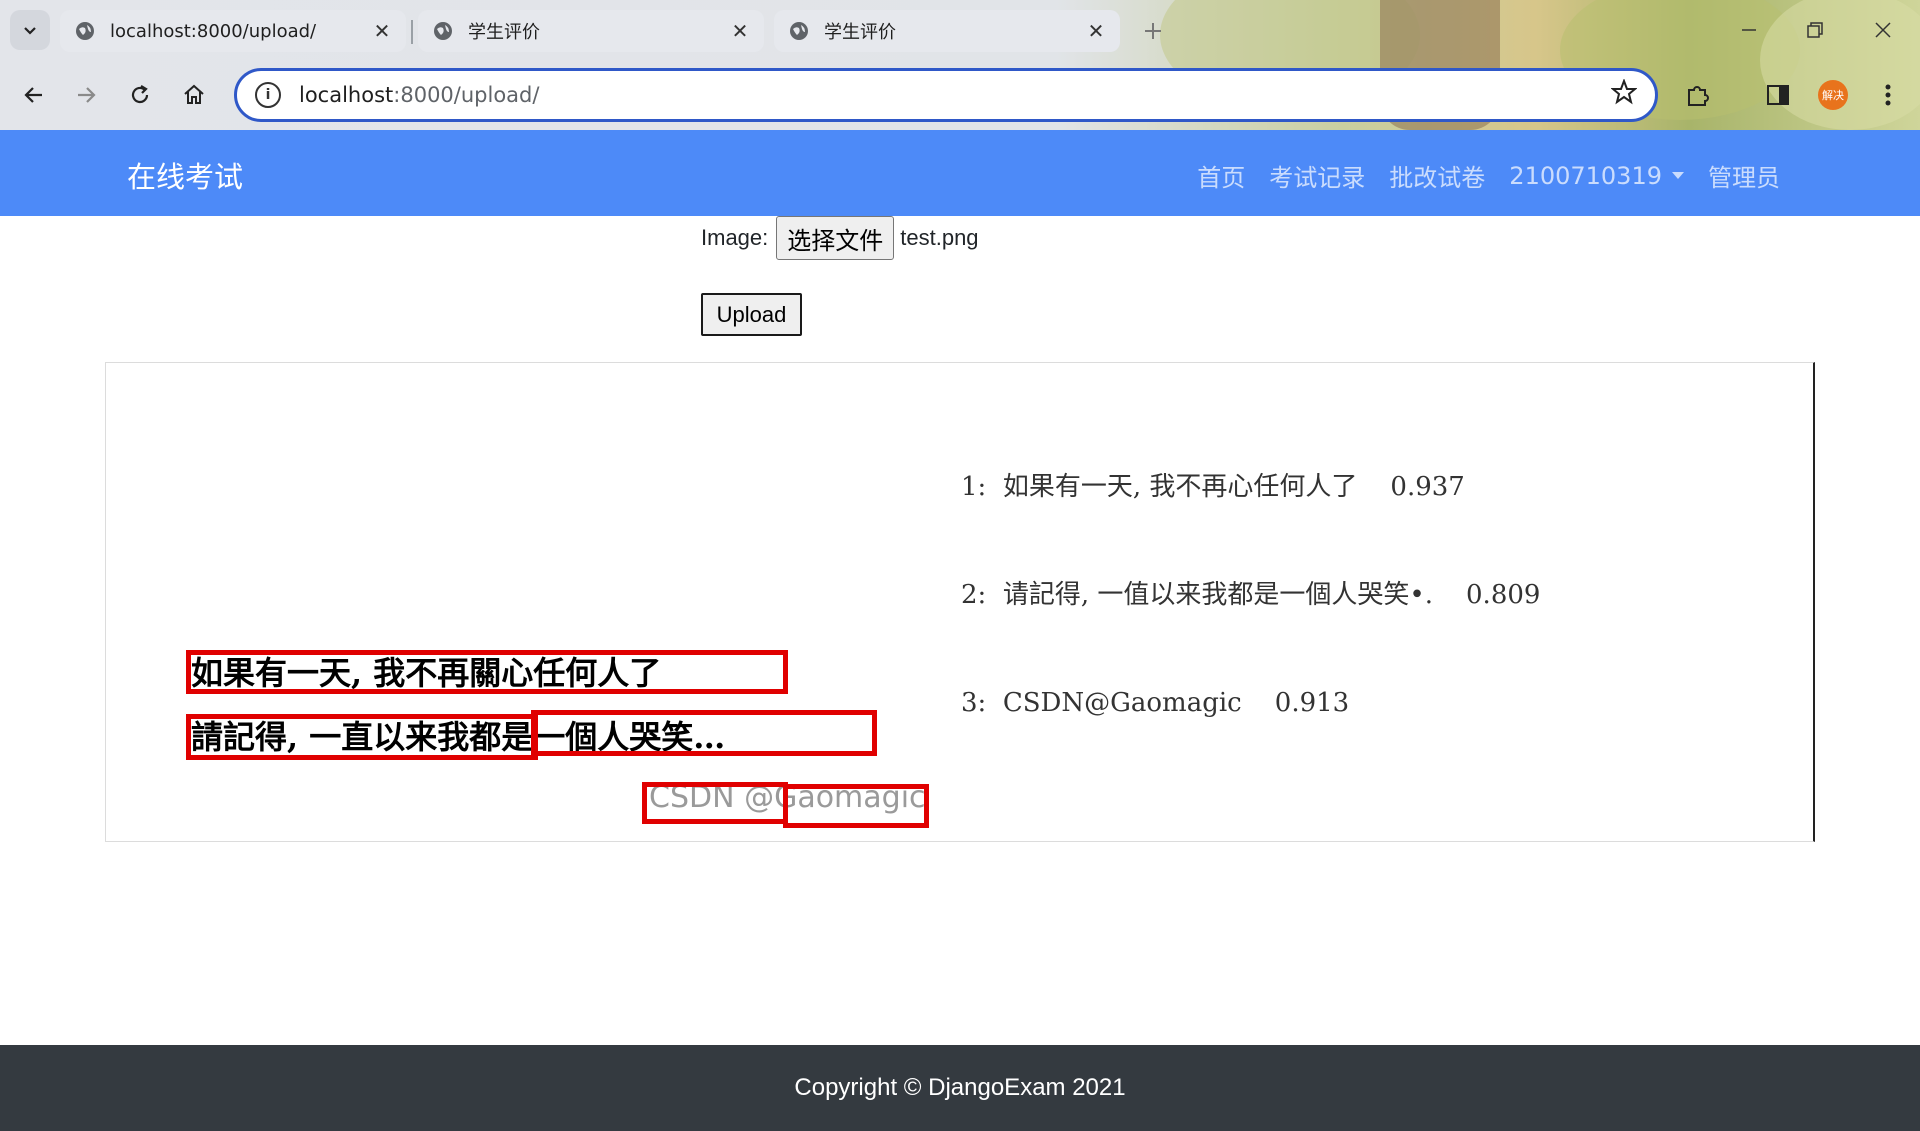 The width and height of the screenshot is (1920, 1131). I want to click on nav-link-admin: 管理员, so click(1744, 175).